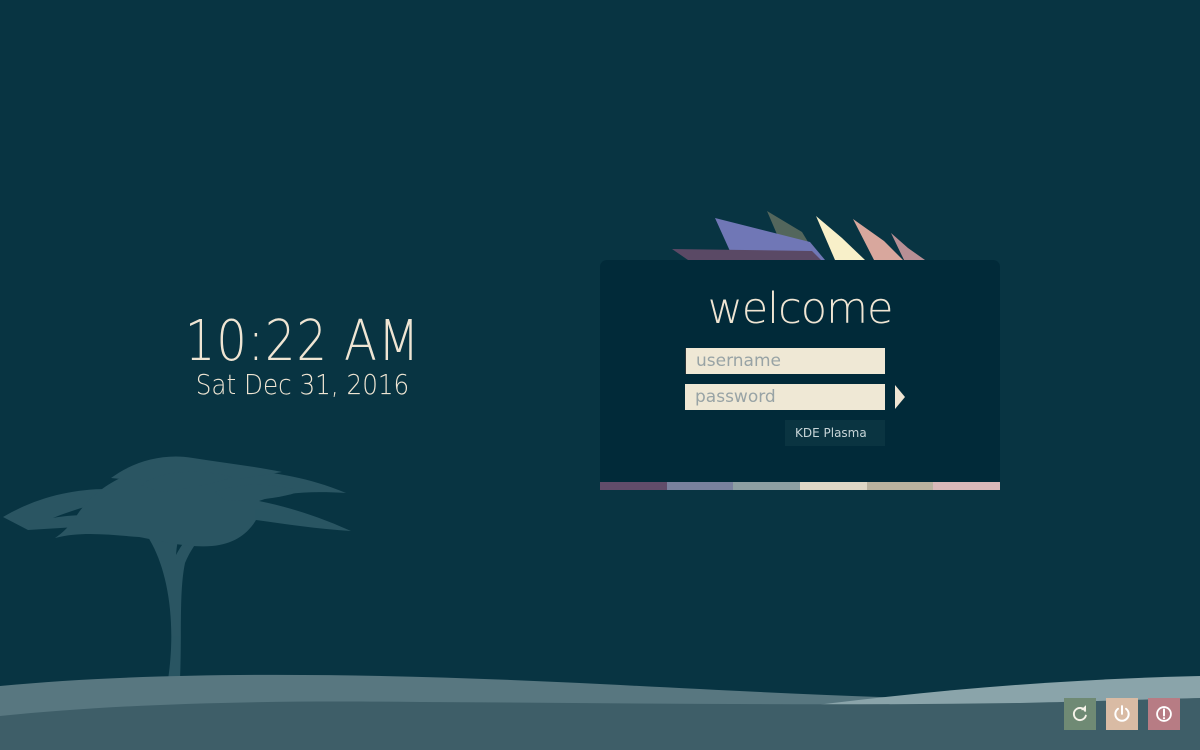 This screenshot has height=750, width=1200. What do you see at coordinates (785, 361) in the screenshot?
I see `username-input` at bounding box center [785, 361].